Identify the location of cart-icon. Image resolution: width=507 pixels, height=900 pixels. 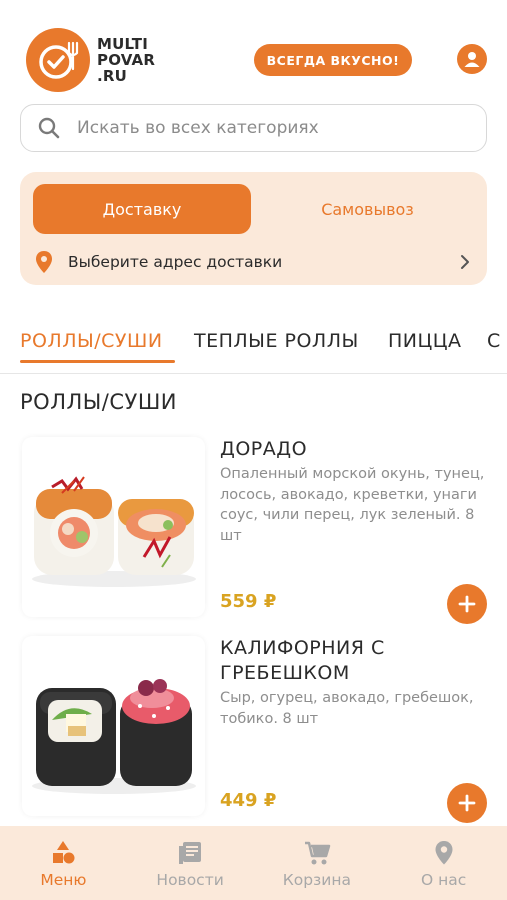
(317, 853).